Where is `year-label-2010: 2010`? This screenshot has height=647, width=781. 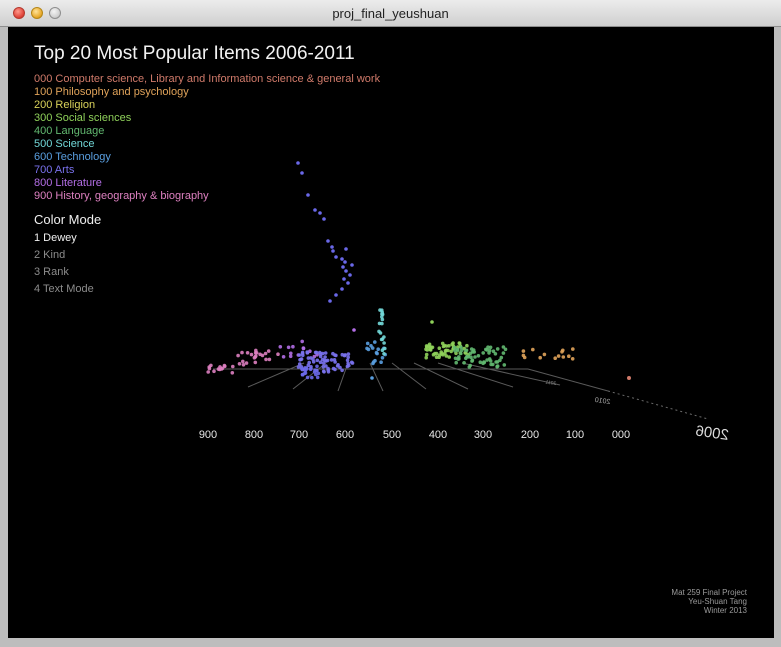 year-label-2010: 2010 is located at coordinates (602, 401).